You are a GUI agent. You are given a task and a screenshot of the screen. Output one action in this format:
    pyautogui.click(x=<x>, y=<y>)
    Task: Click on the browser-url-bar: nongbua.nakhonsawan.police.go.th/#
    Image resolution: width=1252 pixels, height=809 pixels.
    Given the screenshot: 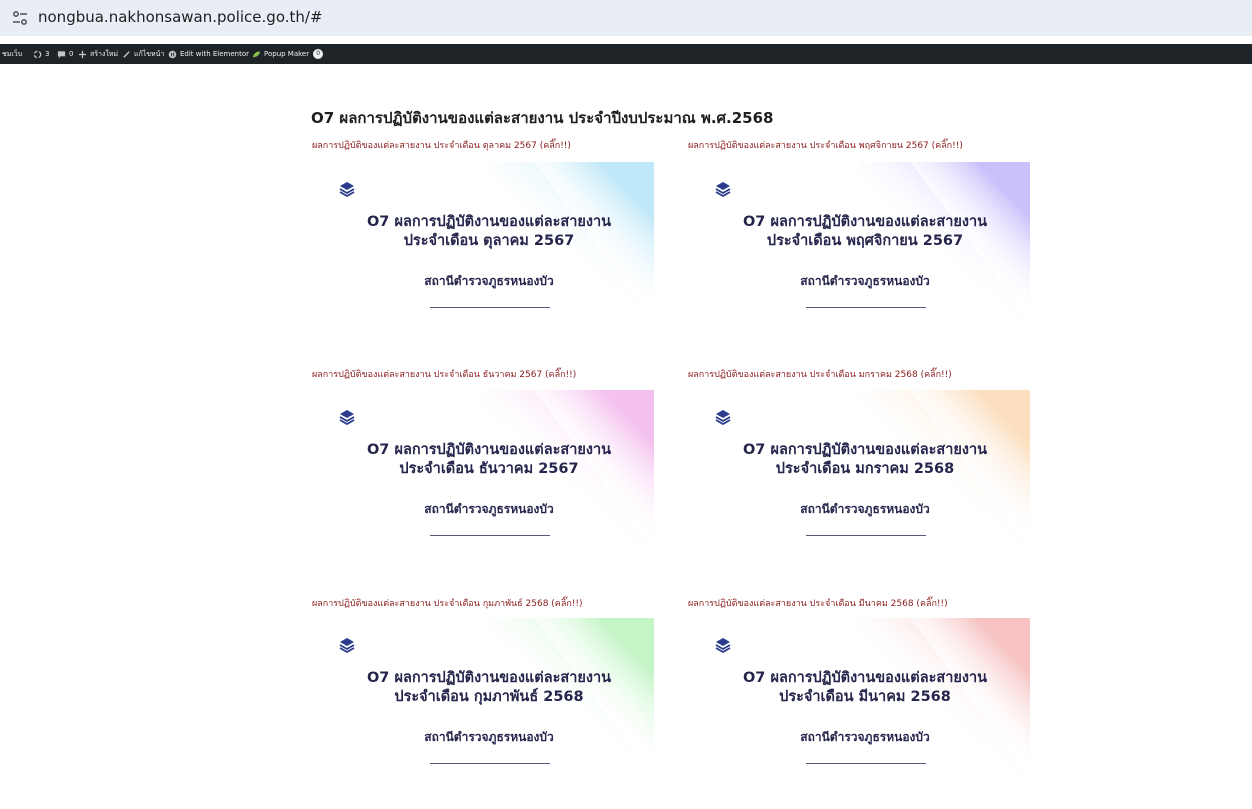 What is the action you would take?
    pyautogui.click(x=626, y=18)
    